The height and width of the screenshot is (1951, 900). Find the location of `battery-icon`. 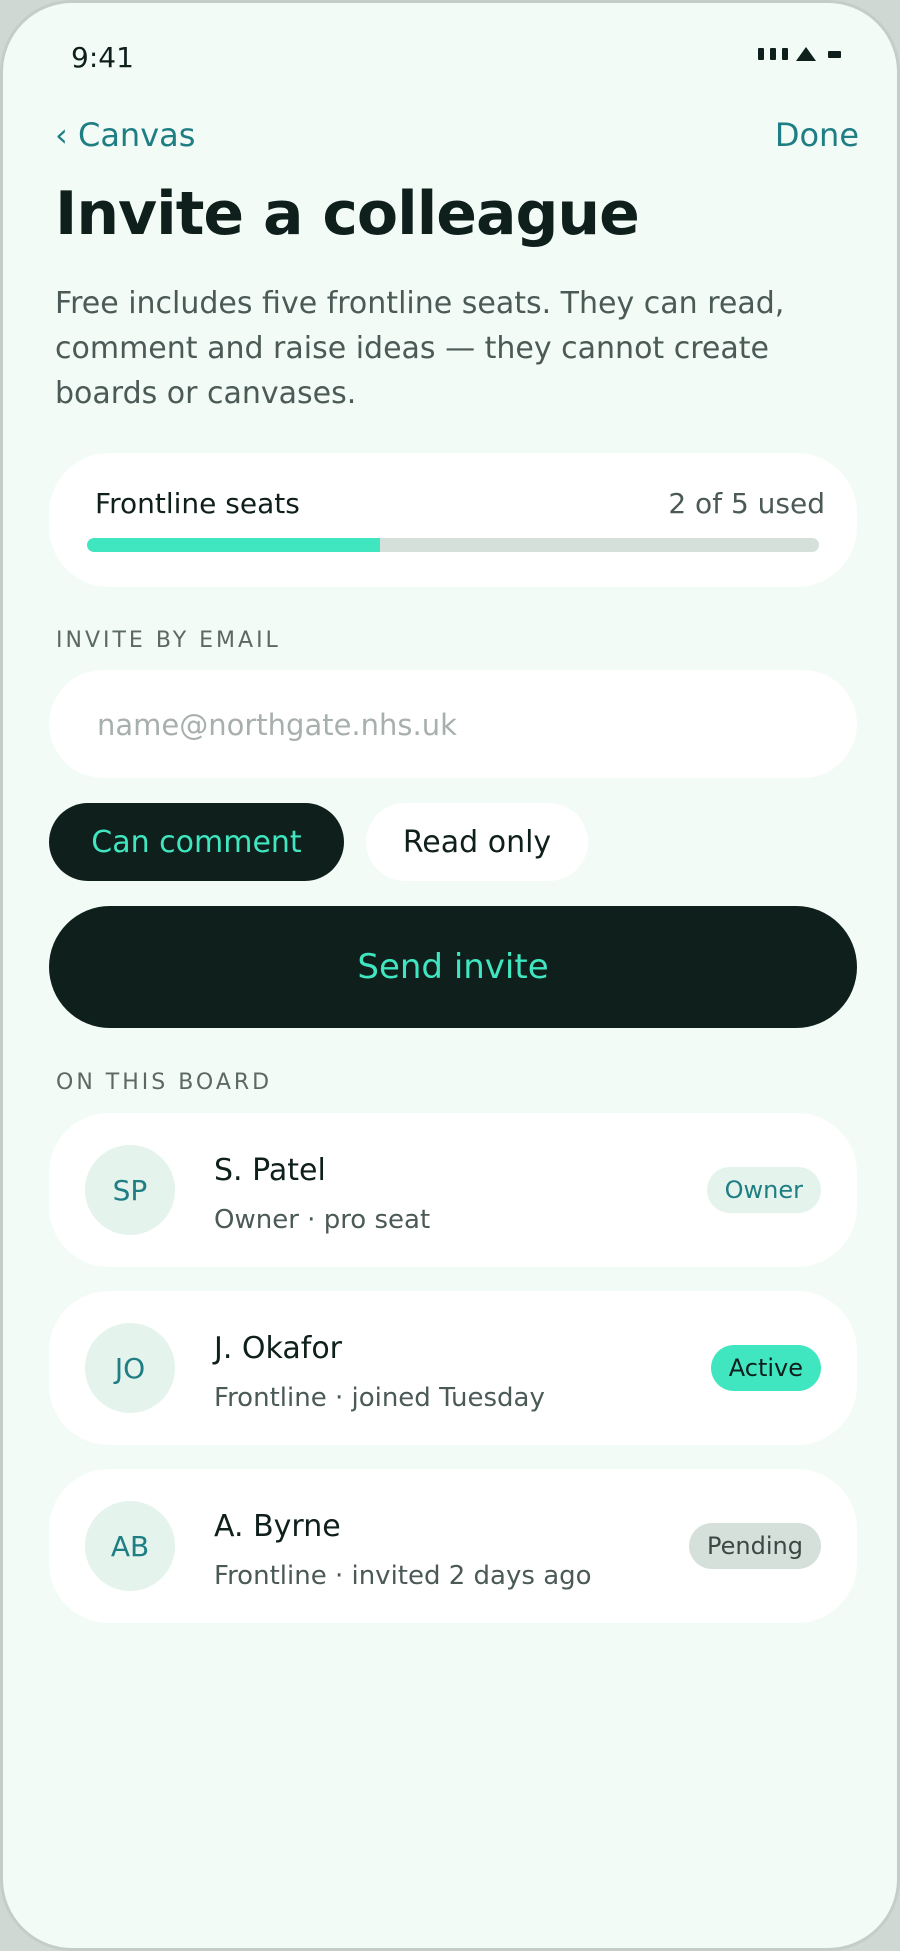

battery-icon is located at coordinates (834, 54).